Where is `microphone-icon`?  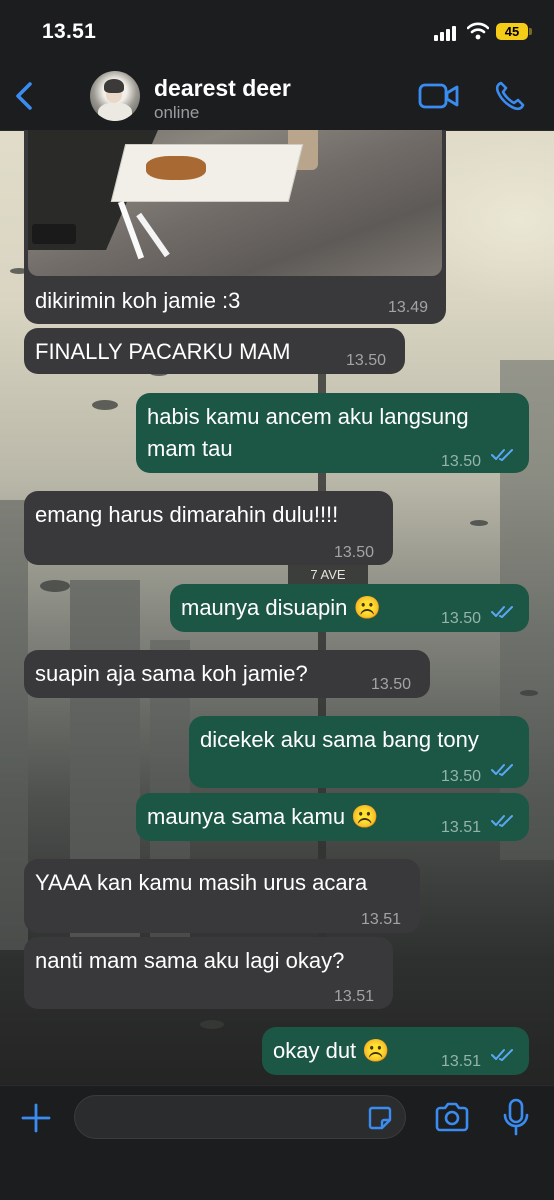 microphone-icon is located at coordinates (516, 1117).